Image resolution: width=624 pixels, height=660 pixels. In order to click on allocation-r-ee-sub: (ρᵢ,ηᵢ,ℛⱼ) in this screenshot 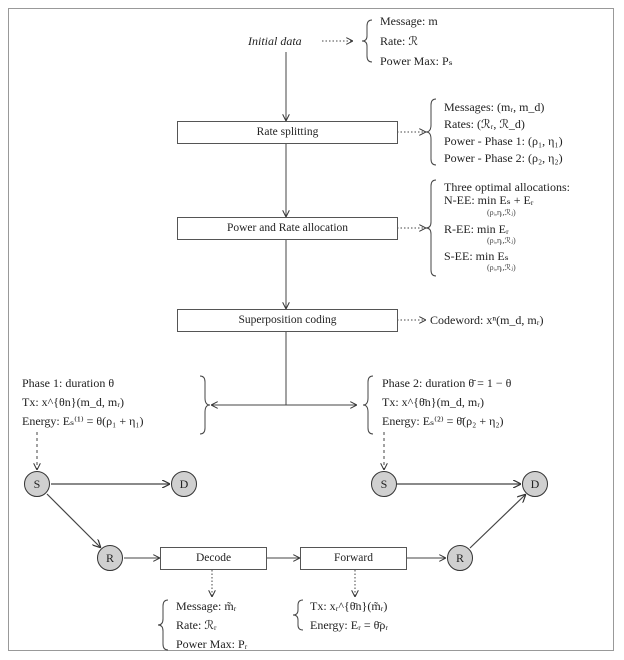, I will do `click(501, 240)`.